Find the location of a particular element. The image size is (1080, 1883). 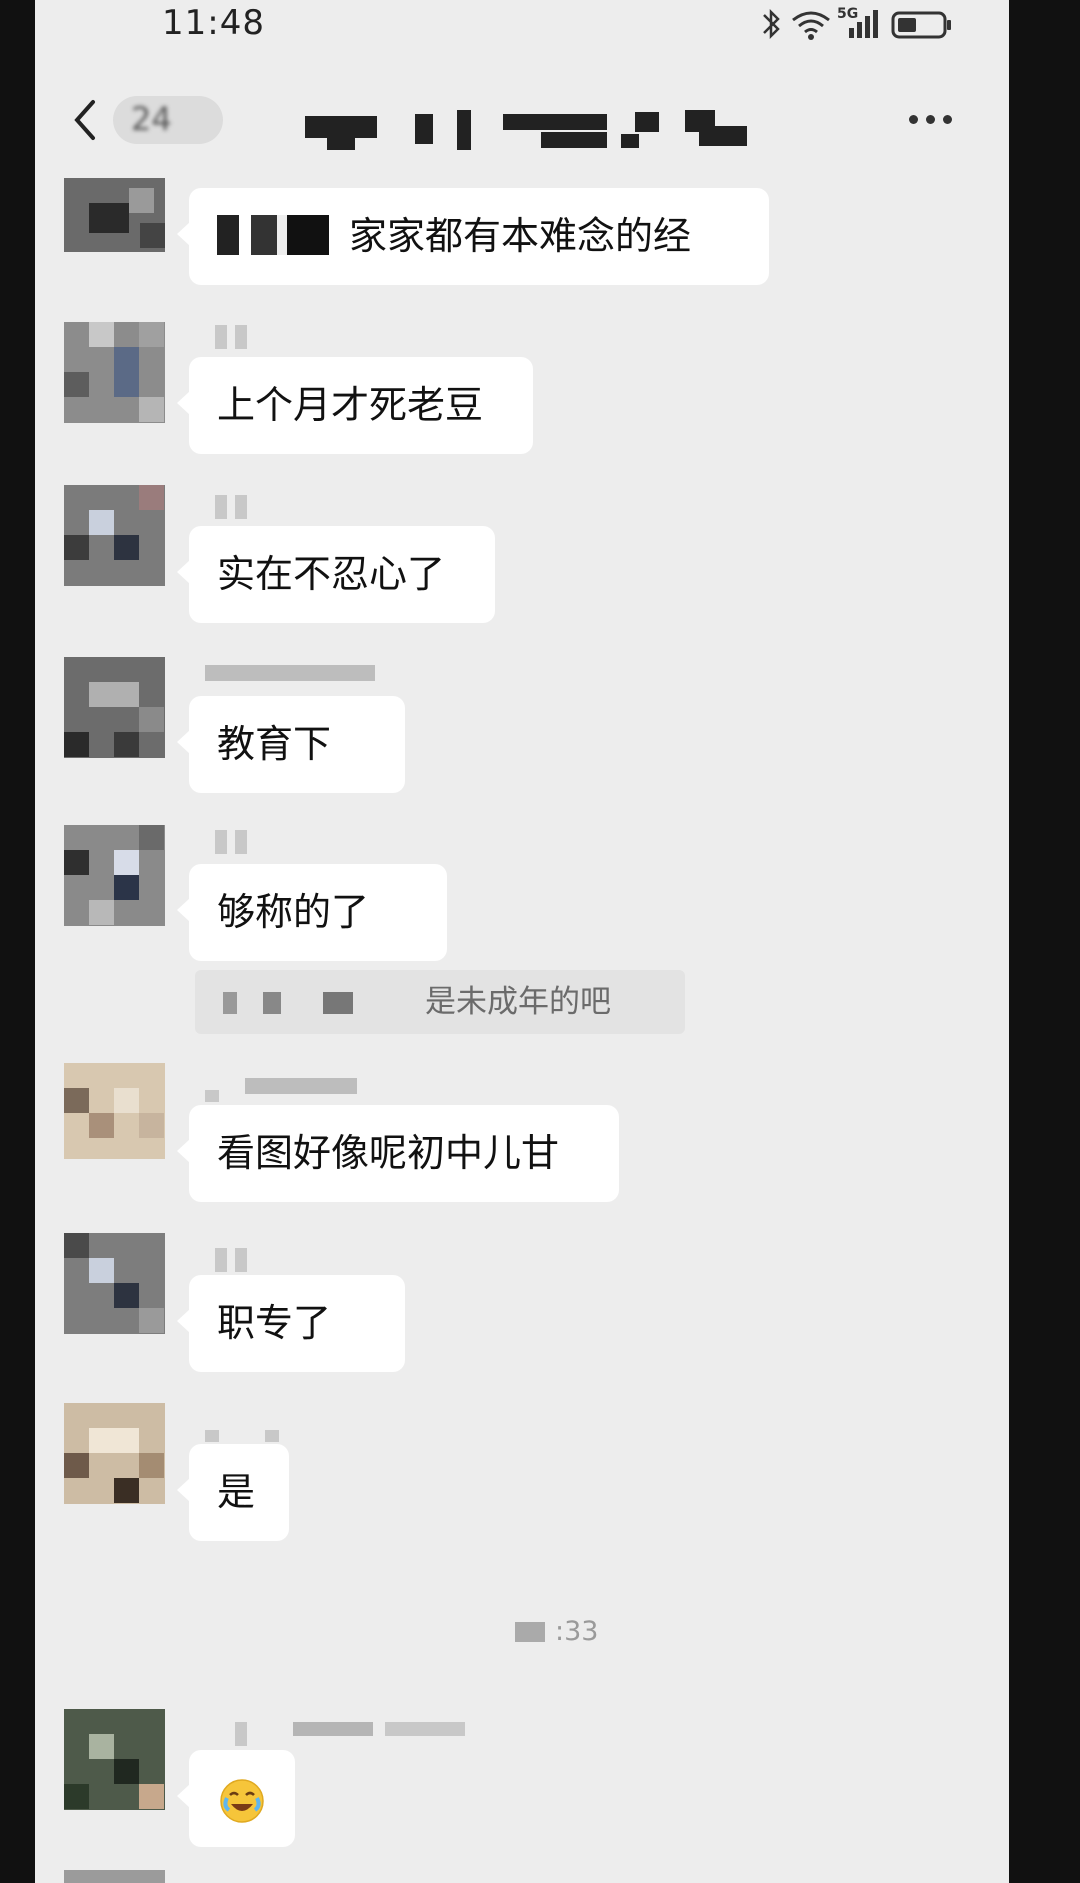

message-text: 看图好像呢初中儿甘 is located at coordinates (388, 1153).